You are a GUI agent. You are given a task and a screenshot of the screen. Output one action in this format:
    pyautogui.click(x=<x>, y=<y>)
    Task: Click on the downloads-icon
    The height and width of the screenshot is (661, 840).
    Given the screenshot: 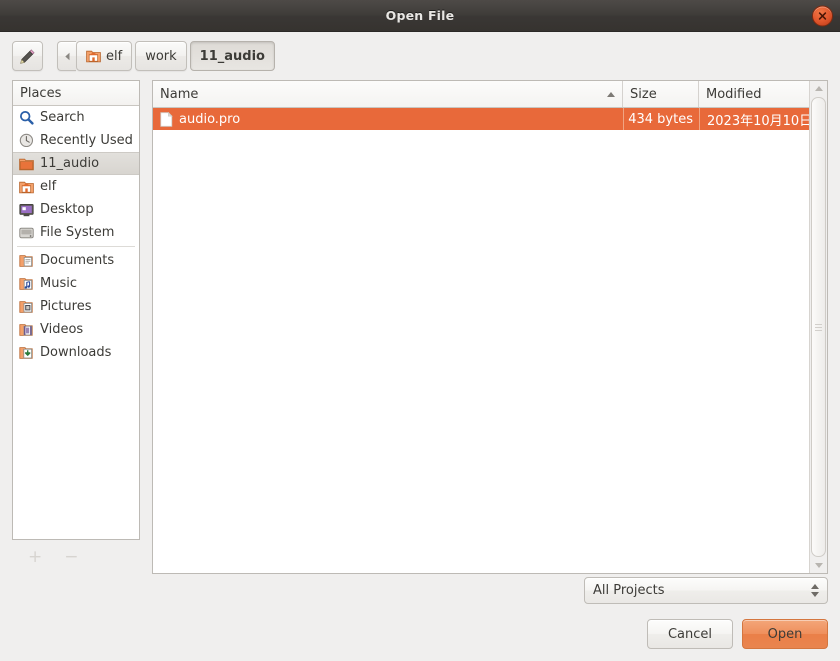 What is the action you would take?
    pyautogui.click(x=26, y=352)
    